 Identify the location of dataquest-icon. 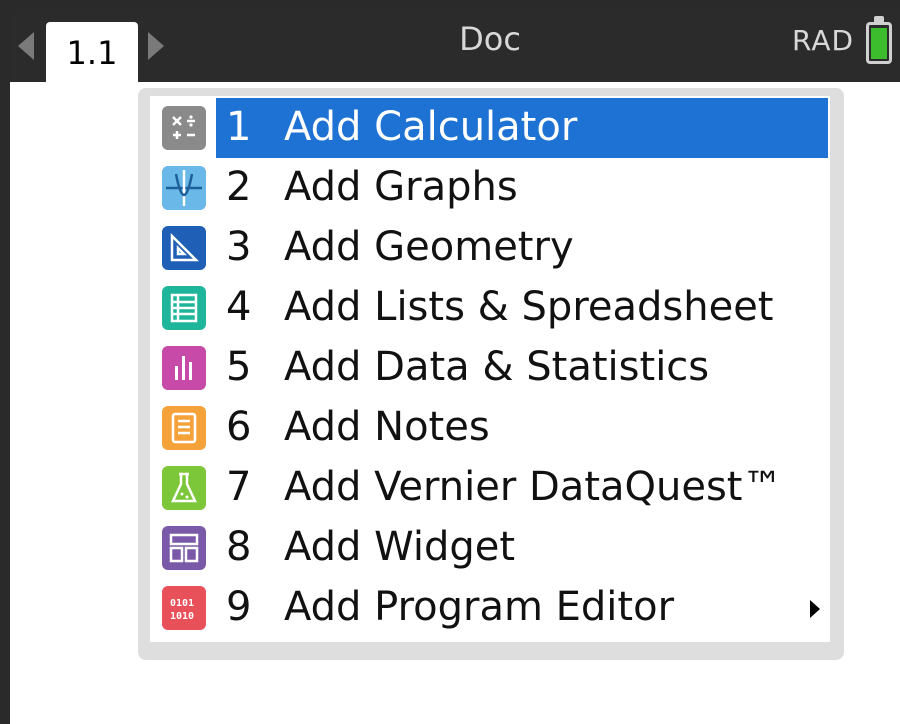
(184, 488).